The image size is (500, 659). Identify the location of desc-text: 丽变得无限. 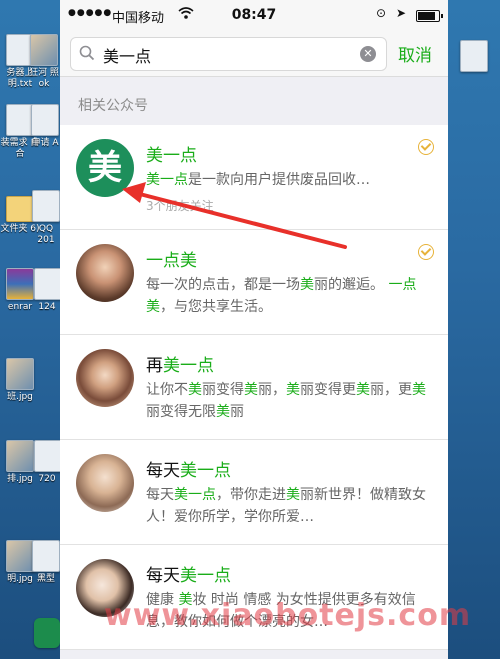
(181, 412).